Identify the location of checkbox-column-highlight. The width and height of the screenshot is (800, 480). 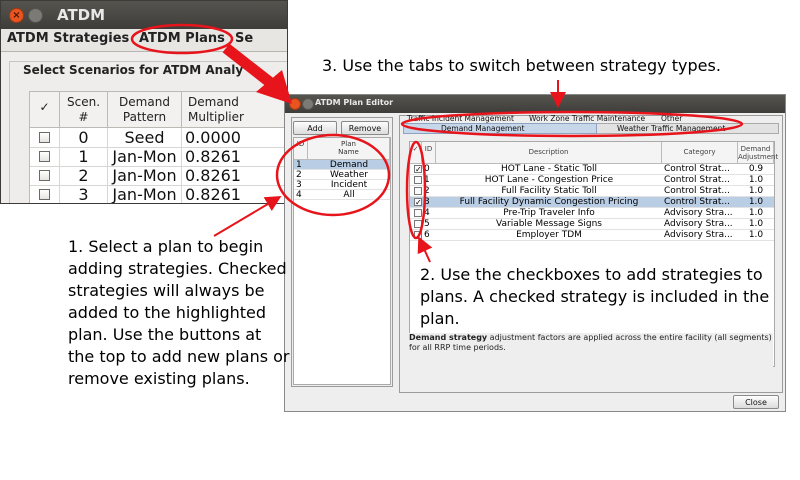
(416, 190).